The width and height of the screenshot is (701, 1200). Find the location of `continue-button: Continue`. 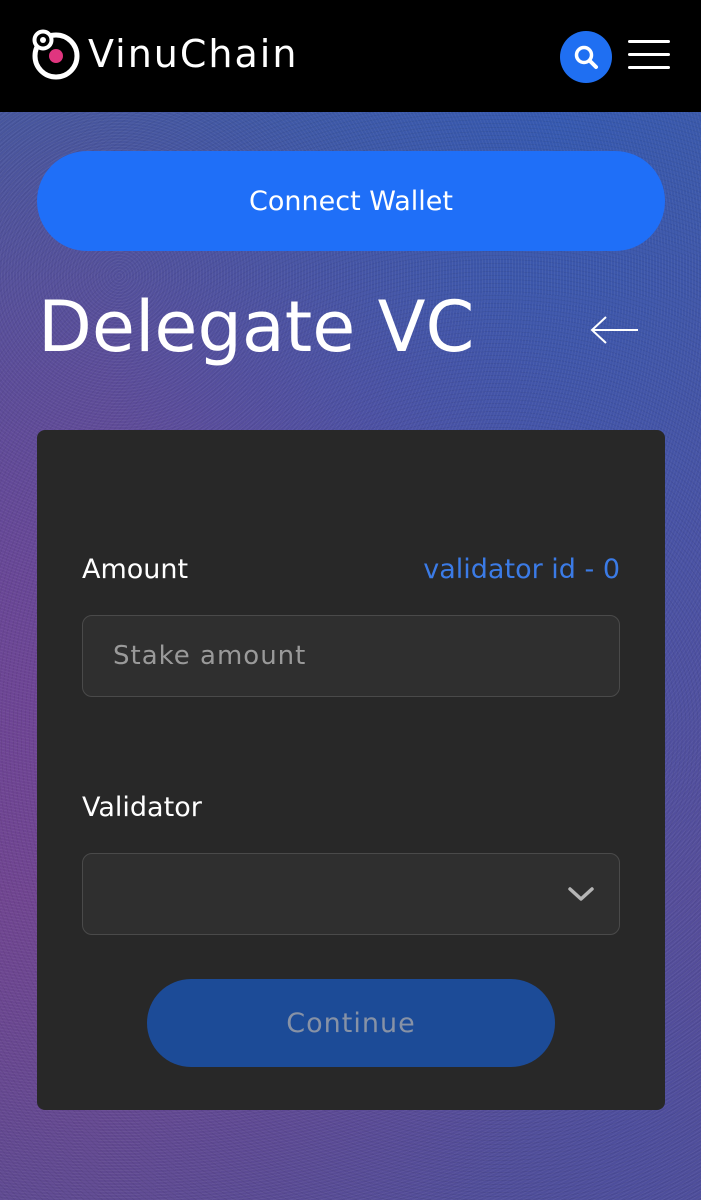

continue-button: Continue is located at coordinates (351, 1023).